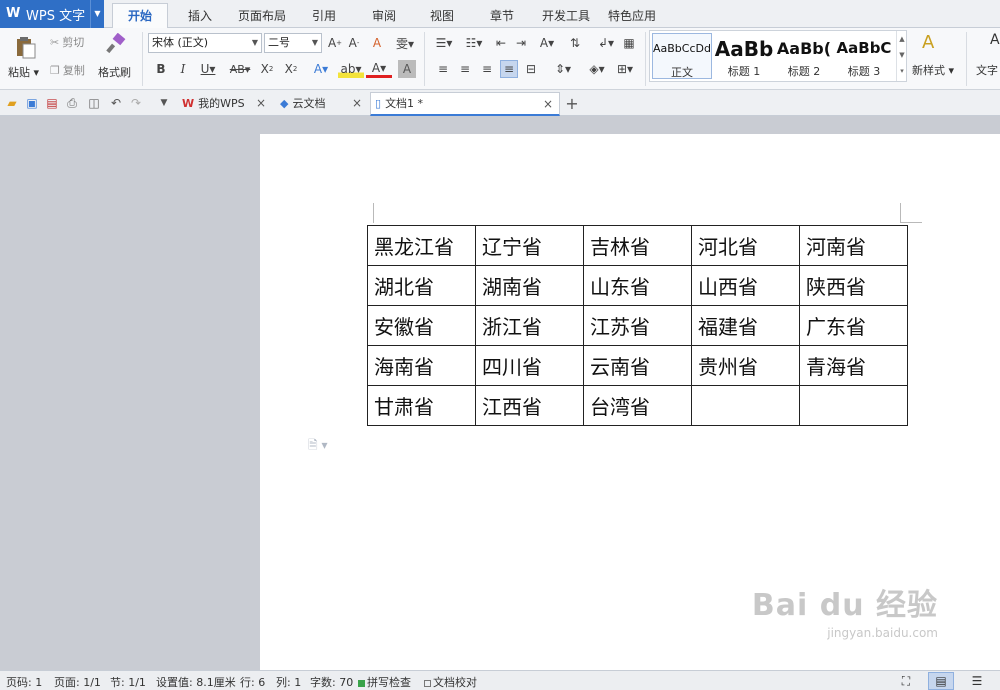 This screenshot has height=690, width=1000. I want to click on tab-home: 开始, so click(140, 16).